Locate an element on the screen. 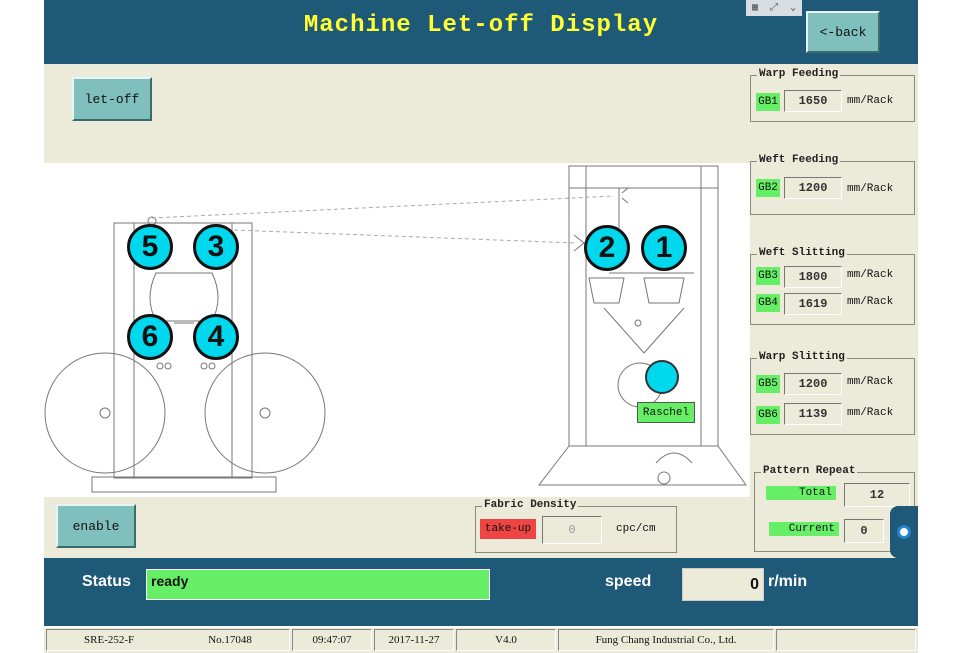  footer-model: SRE-252-F is located at coordinates (109, 640).